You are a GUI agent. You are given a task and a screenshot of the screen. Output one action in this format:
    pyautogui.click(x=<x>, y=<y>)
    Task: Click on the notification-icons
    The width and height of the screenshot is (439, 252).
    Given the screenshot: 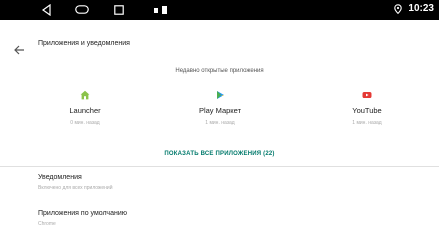 What is the action you would take?
    pyautogui.click(x=160, y=10)
    